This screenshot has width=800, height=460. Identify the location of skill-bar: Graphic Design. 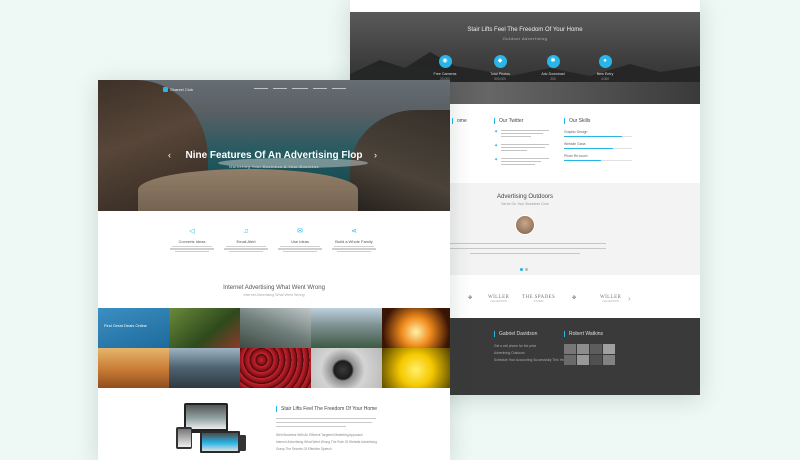
(598, 134).